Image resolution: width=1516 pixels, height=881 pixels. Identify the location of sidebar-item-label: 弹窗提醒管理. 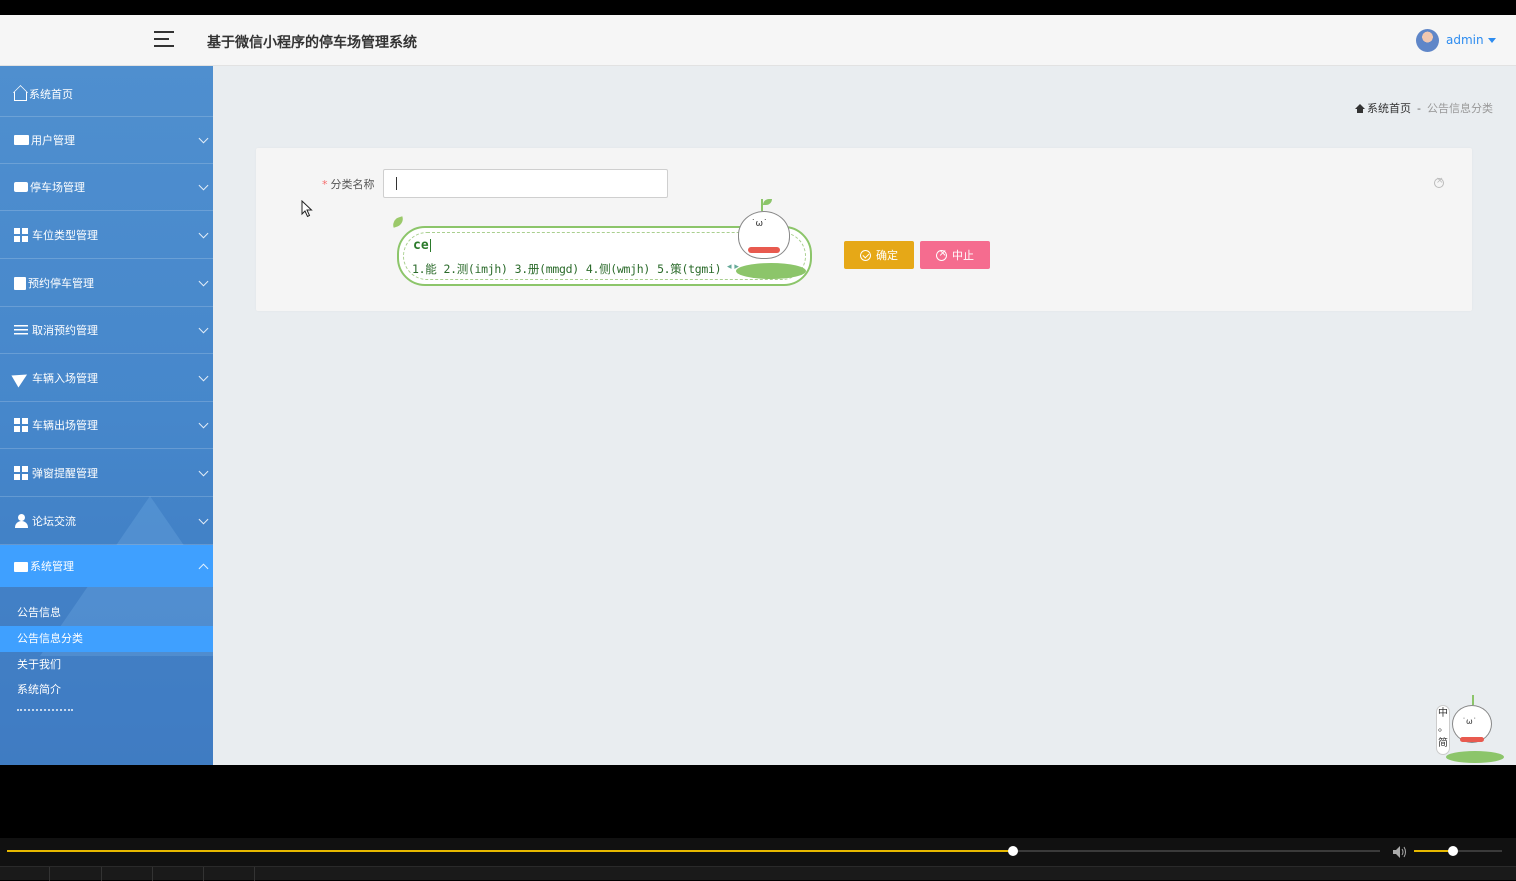
(65, 473).